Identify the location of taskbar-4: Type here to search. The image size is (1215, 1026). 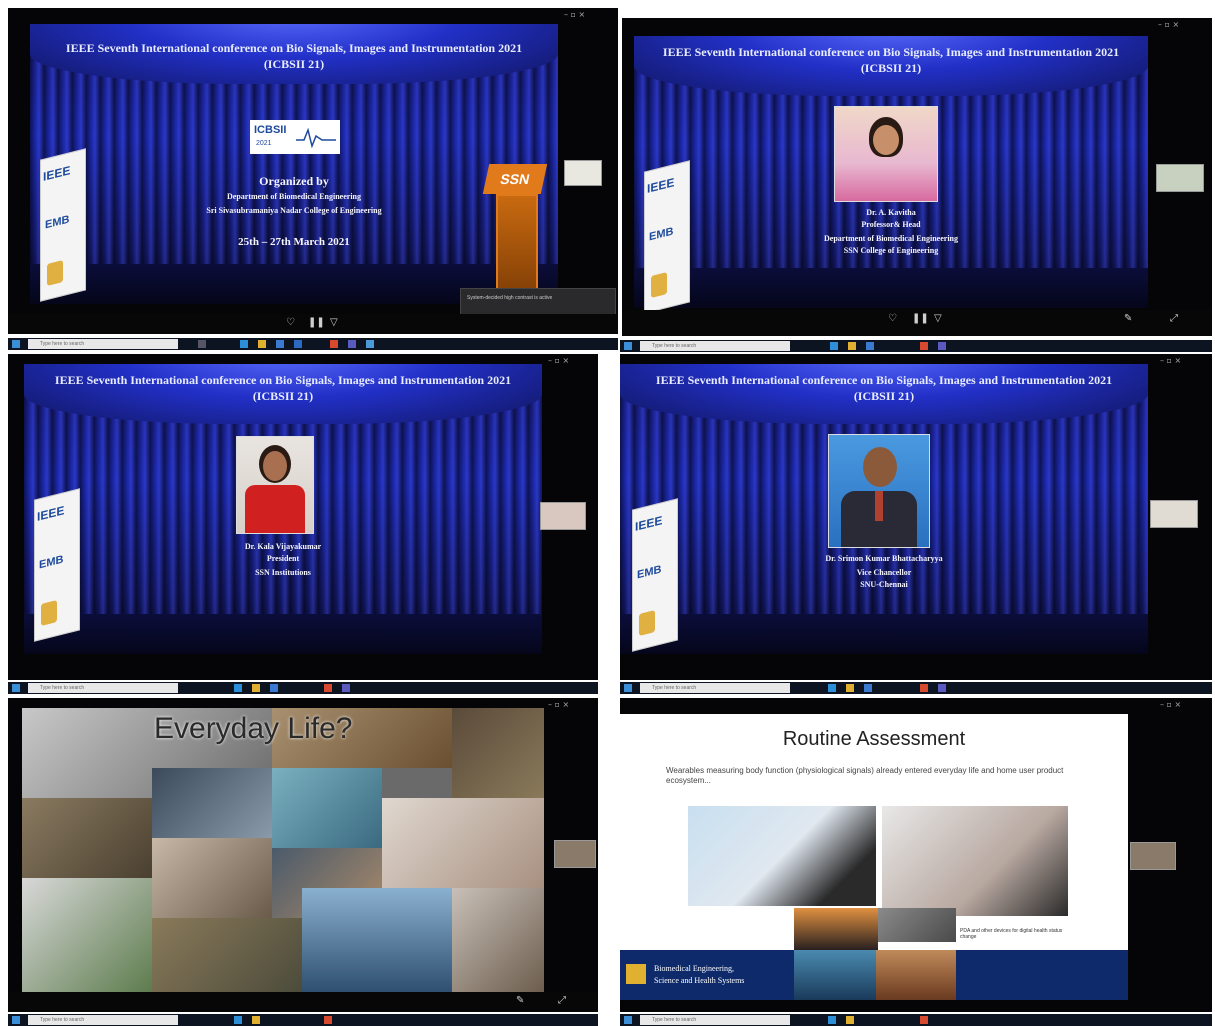
(916, 688).